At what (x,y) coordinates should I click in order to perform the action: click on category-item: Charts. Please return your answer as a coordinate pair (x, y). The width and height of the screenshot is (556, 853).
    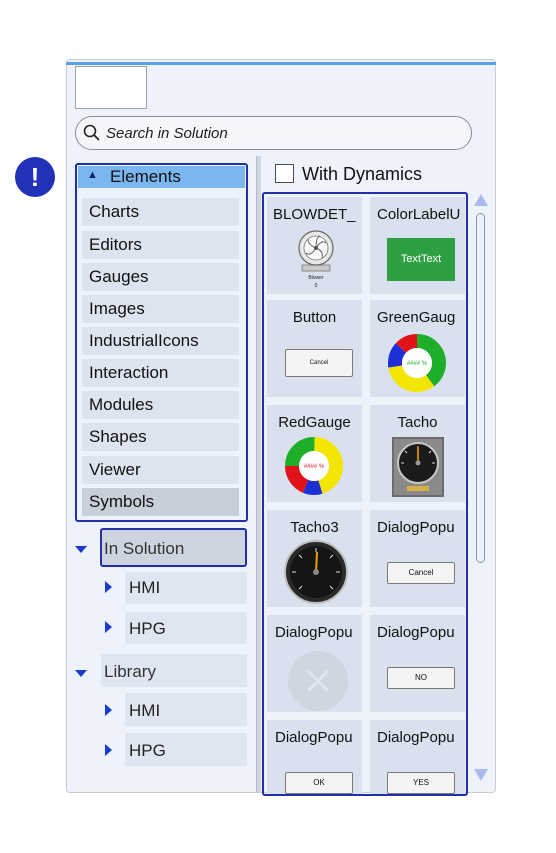
    Looking at the image, I should click on (160, 212).